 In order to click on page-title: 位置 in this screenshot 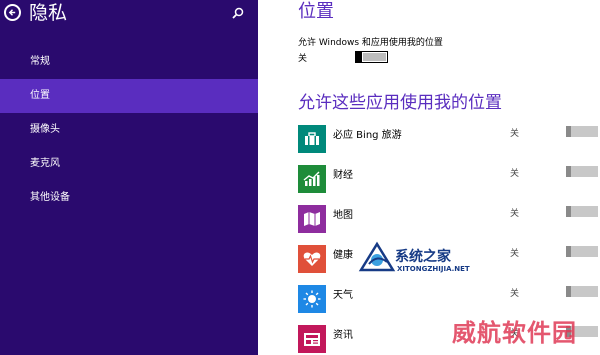, I will do `click(316, 11)`.